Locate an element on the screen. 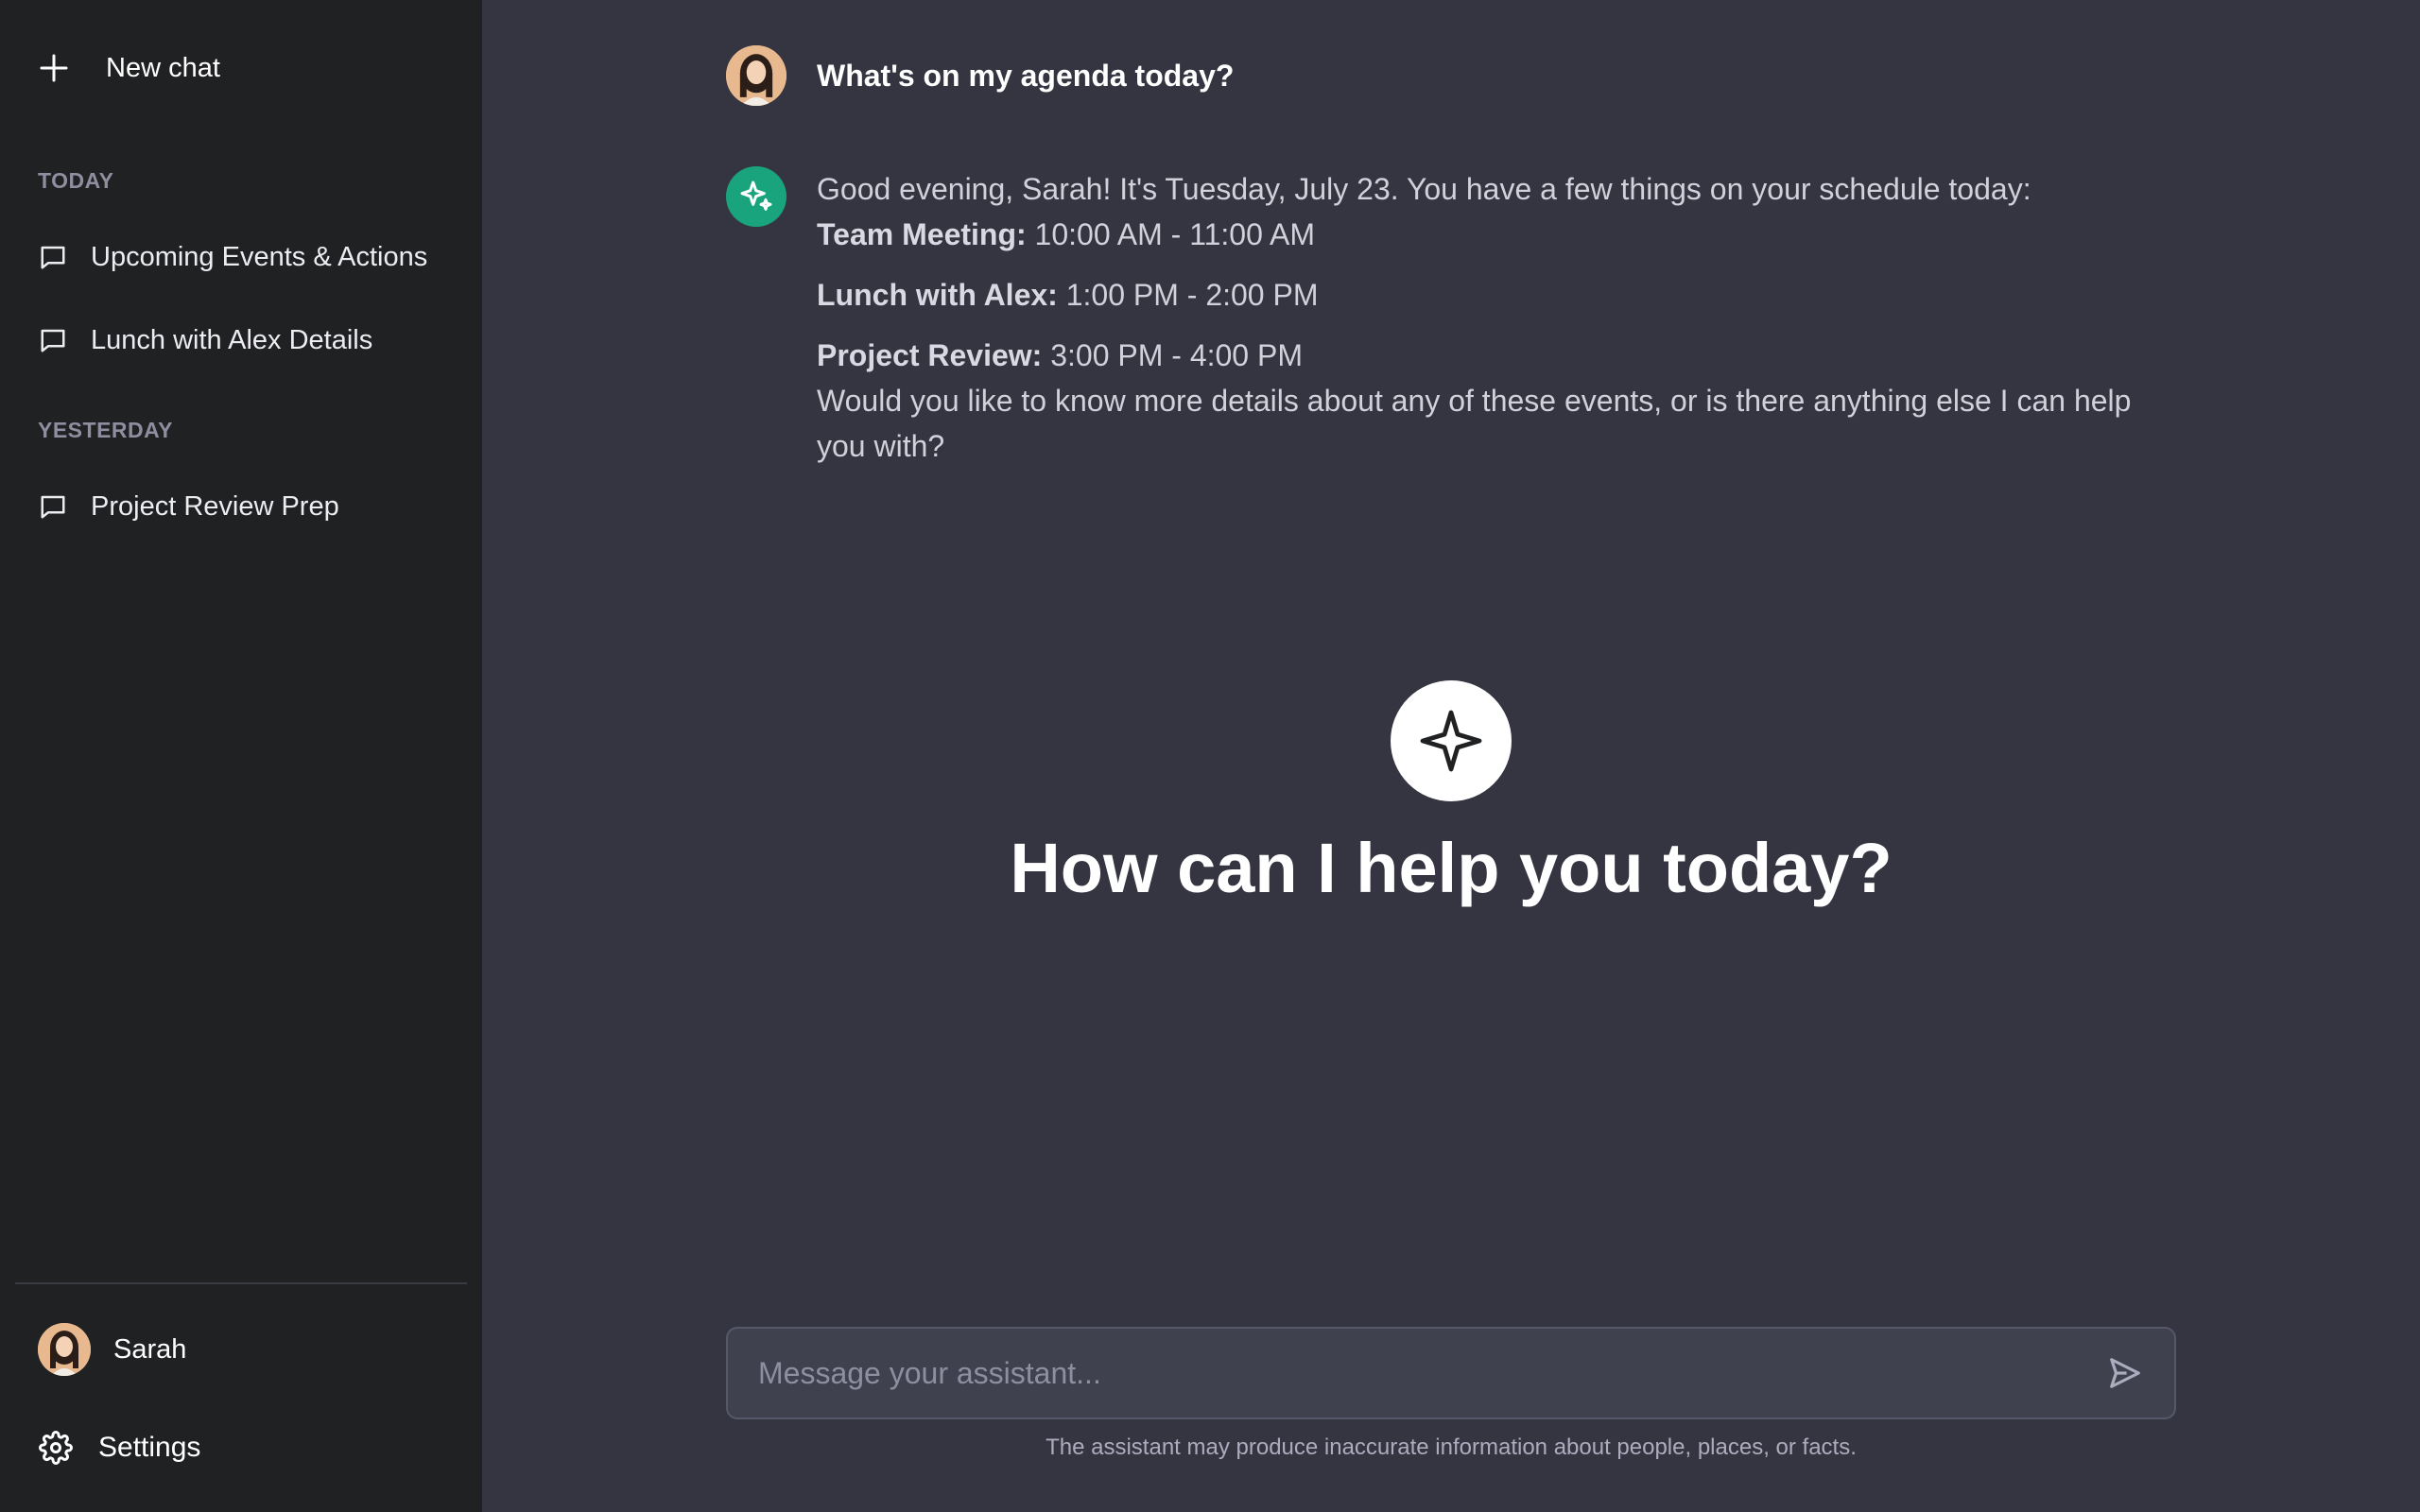 This screenshot has height=1512, width=2420. chat-item-project-review-prep: Project Review Prep is located at coordinates (188, 506).